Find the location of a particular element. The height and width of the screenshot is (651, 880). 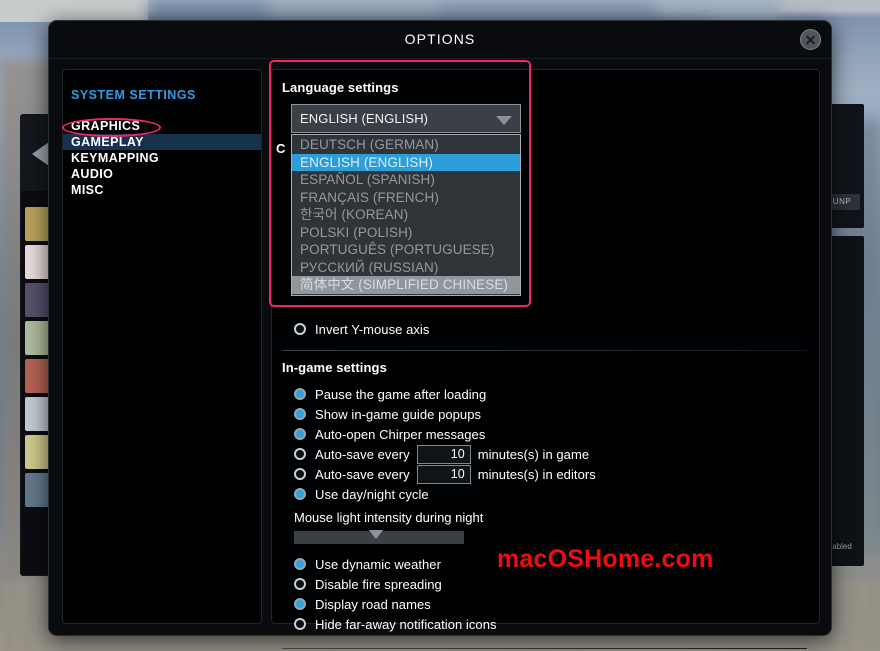

dropdown-option-german: DEUTSCH (GERMAN) is located at coordinates (406, 145).